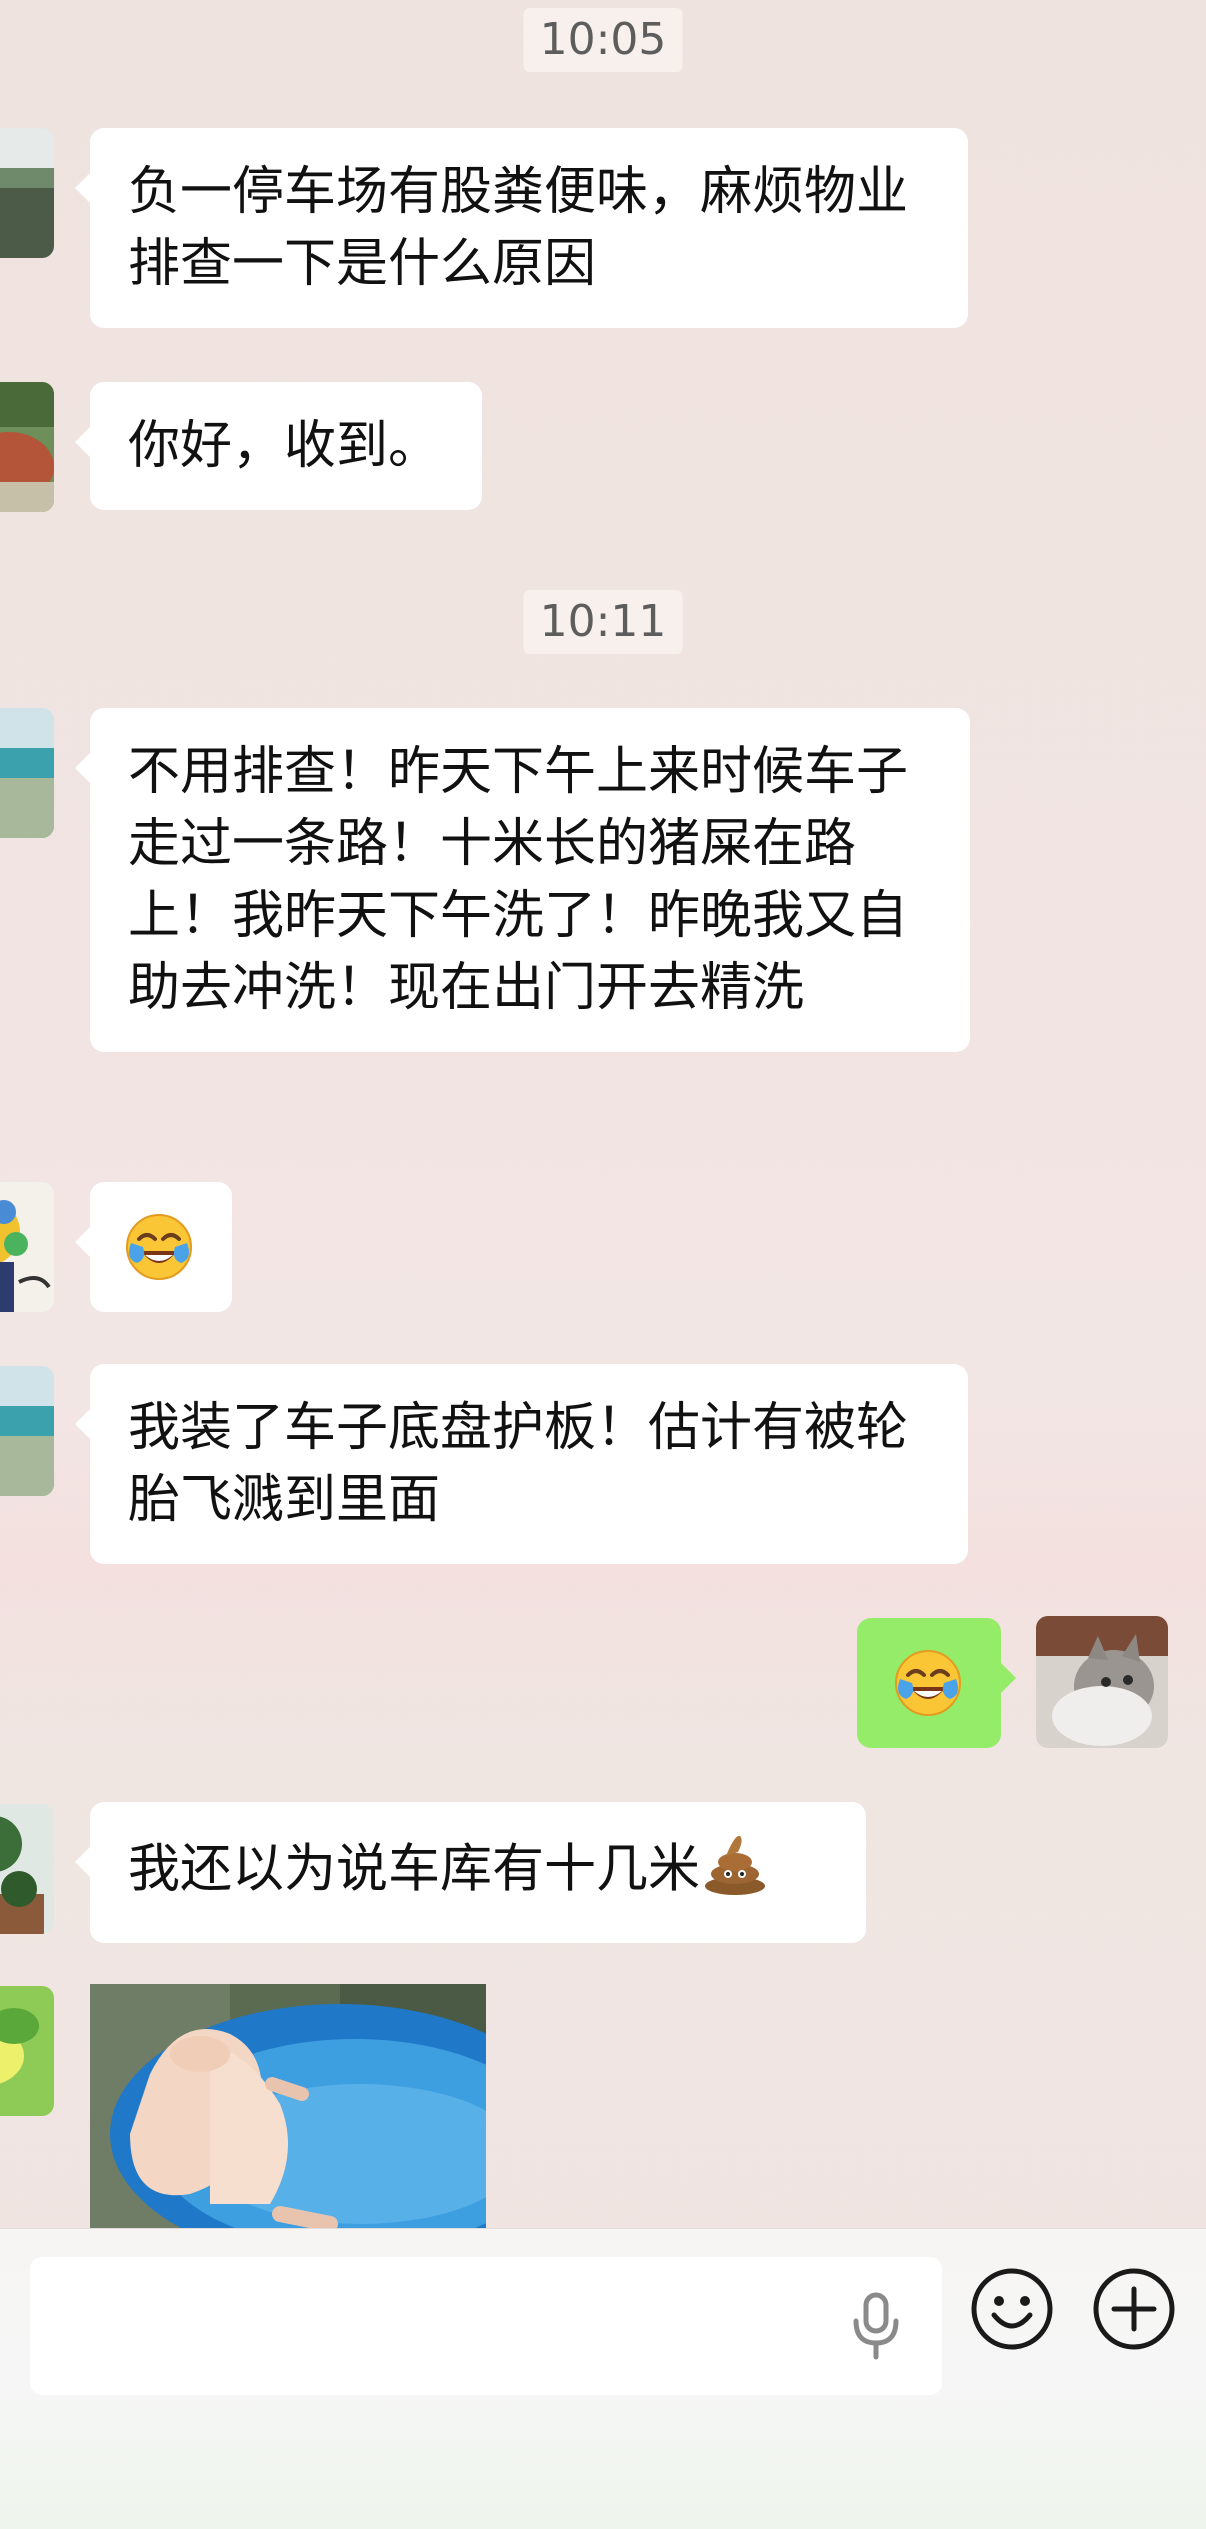  I want to click on sent-message-bubble, so click(936, 1683).